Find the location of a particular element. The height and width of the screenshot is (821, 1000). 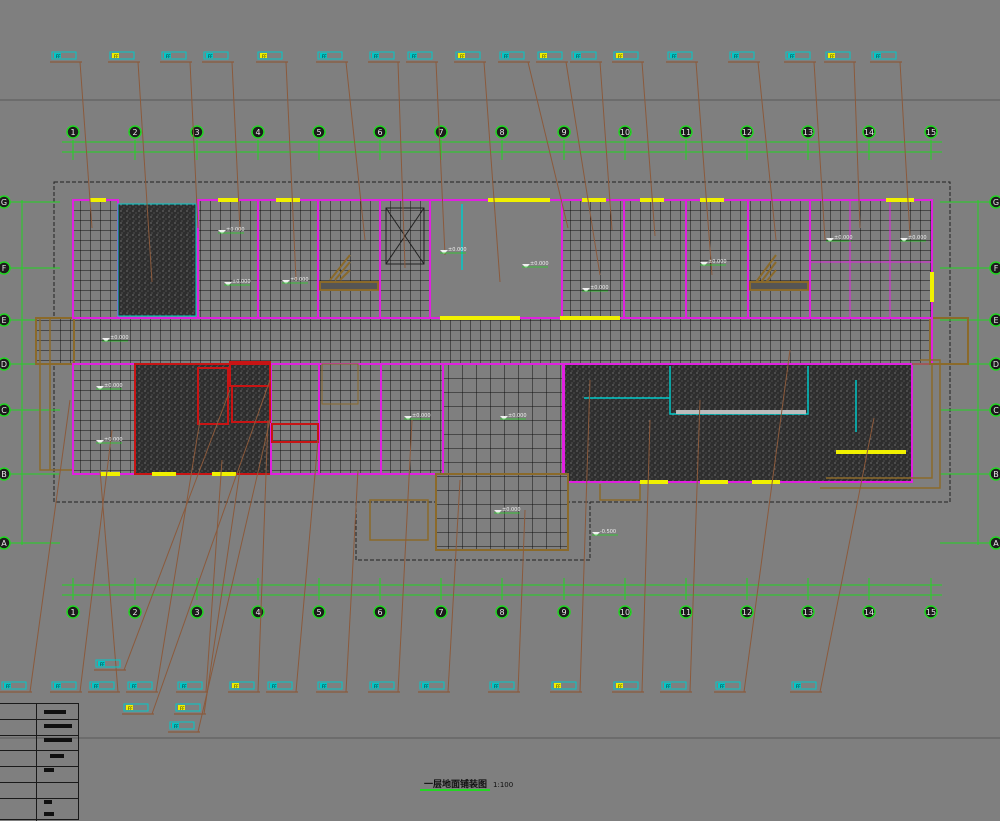

grid-bubble-col-15: 15 is located at coordinates (931, 612).